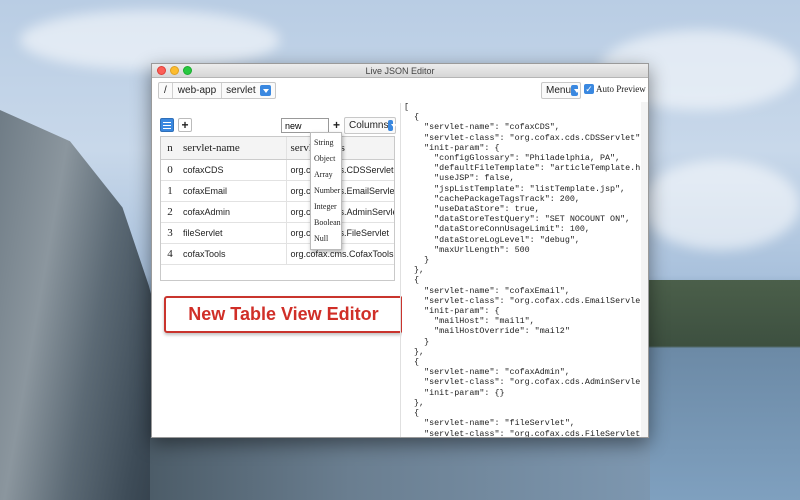 The width and height of the screenshot is (800, 500). I want to click on breadcrumb-root: /, so click(166, 90).